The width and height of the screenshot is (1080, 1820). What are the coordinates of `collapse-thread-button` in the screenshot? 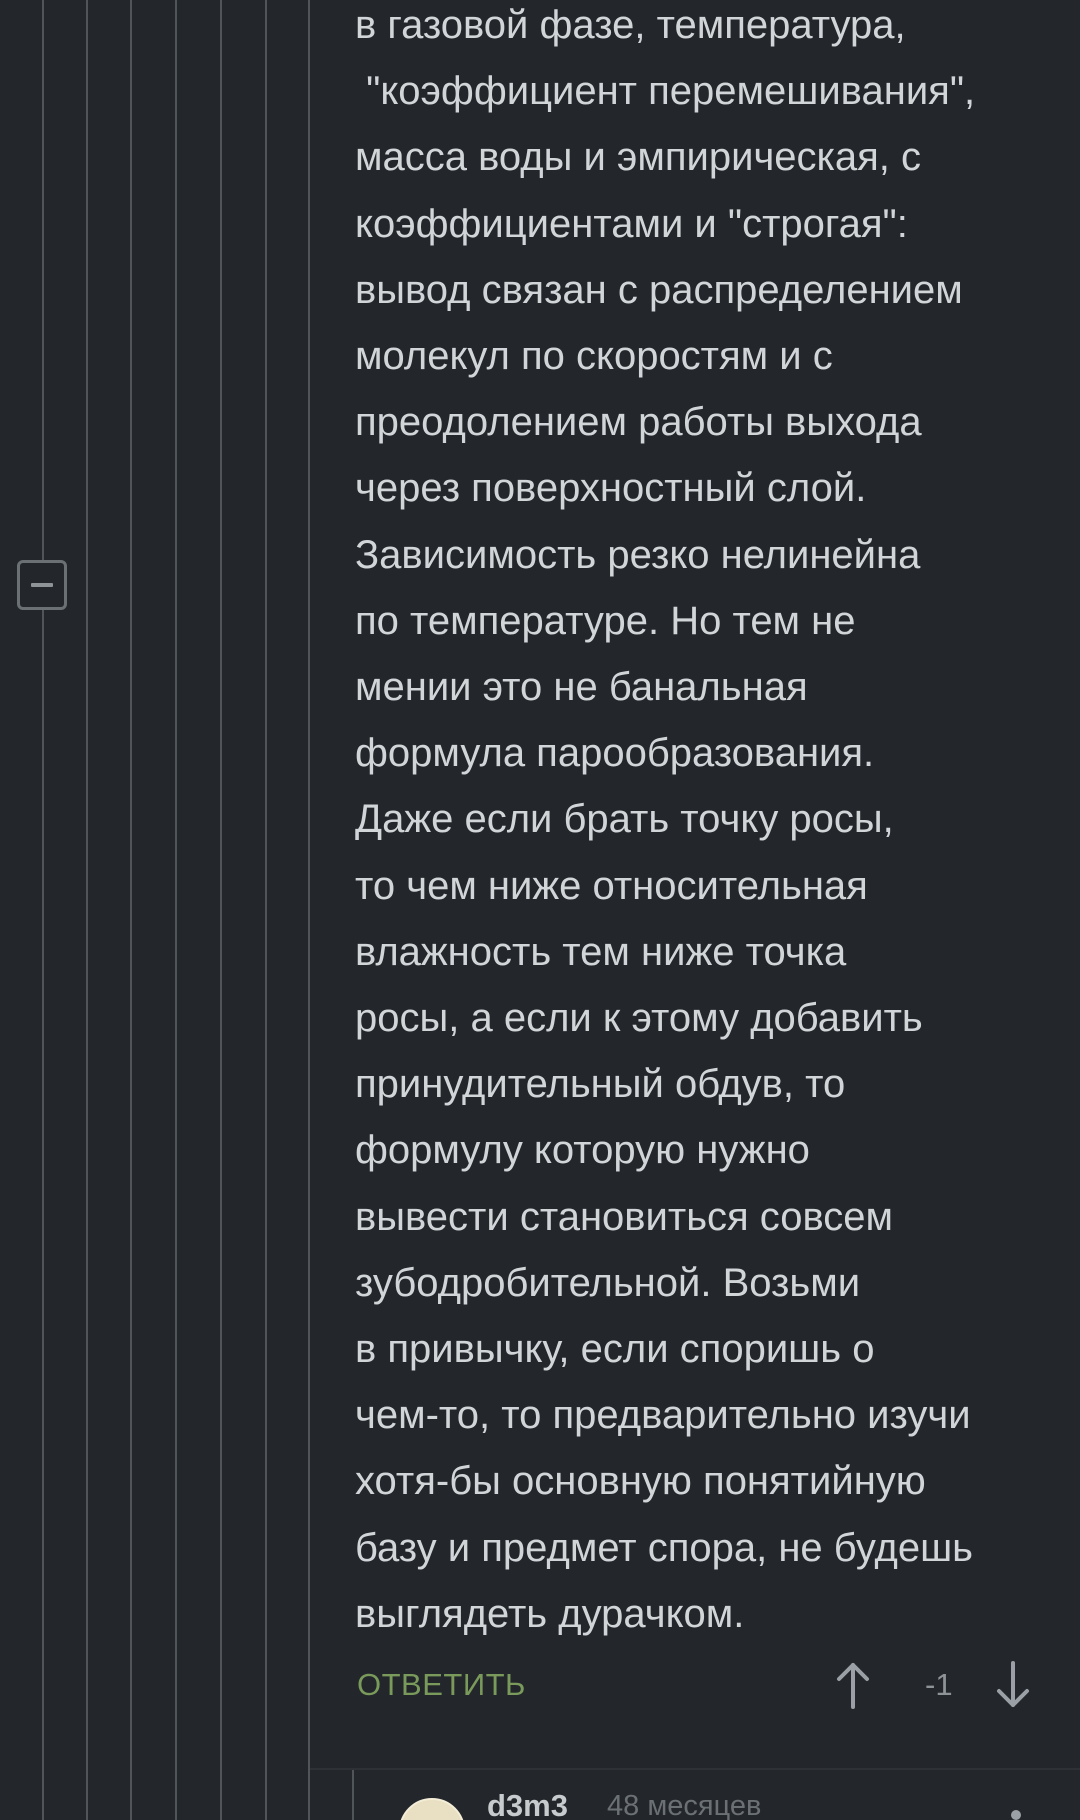 It's located at (42, 585).